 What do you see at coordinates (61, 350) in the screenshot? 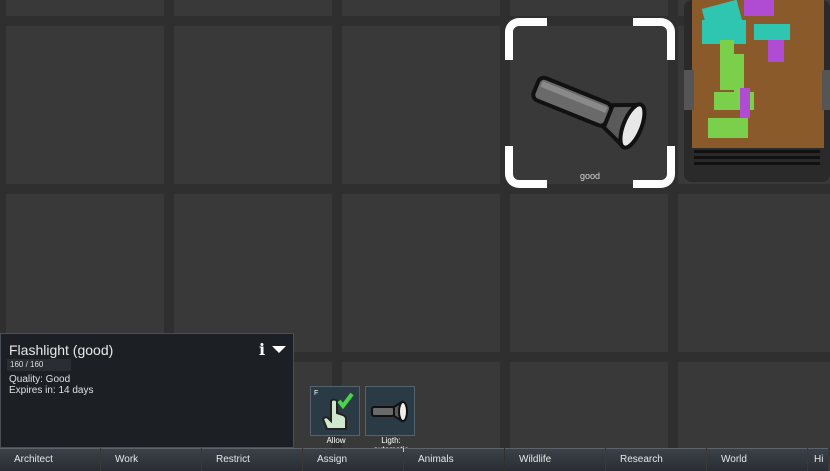
I see `inspect-title: Flashlight (good)` at bounding box center [61, 350].